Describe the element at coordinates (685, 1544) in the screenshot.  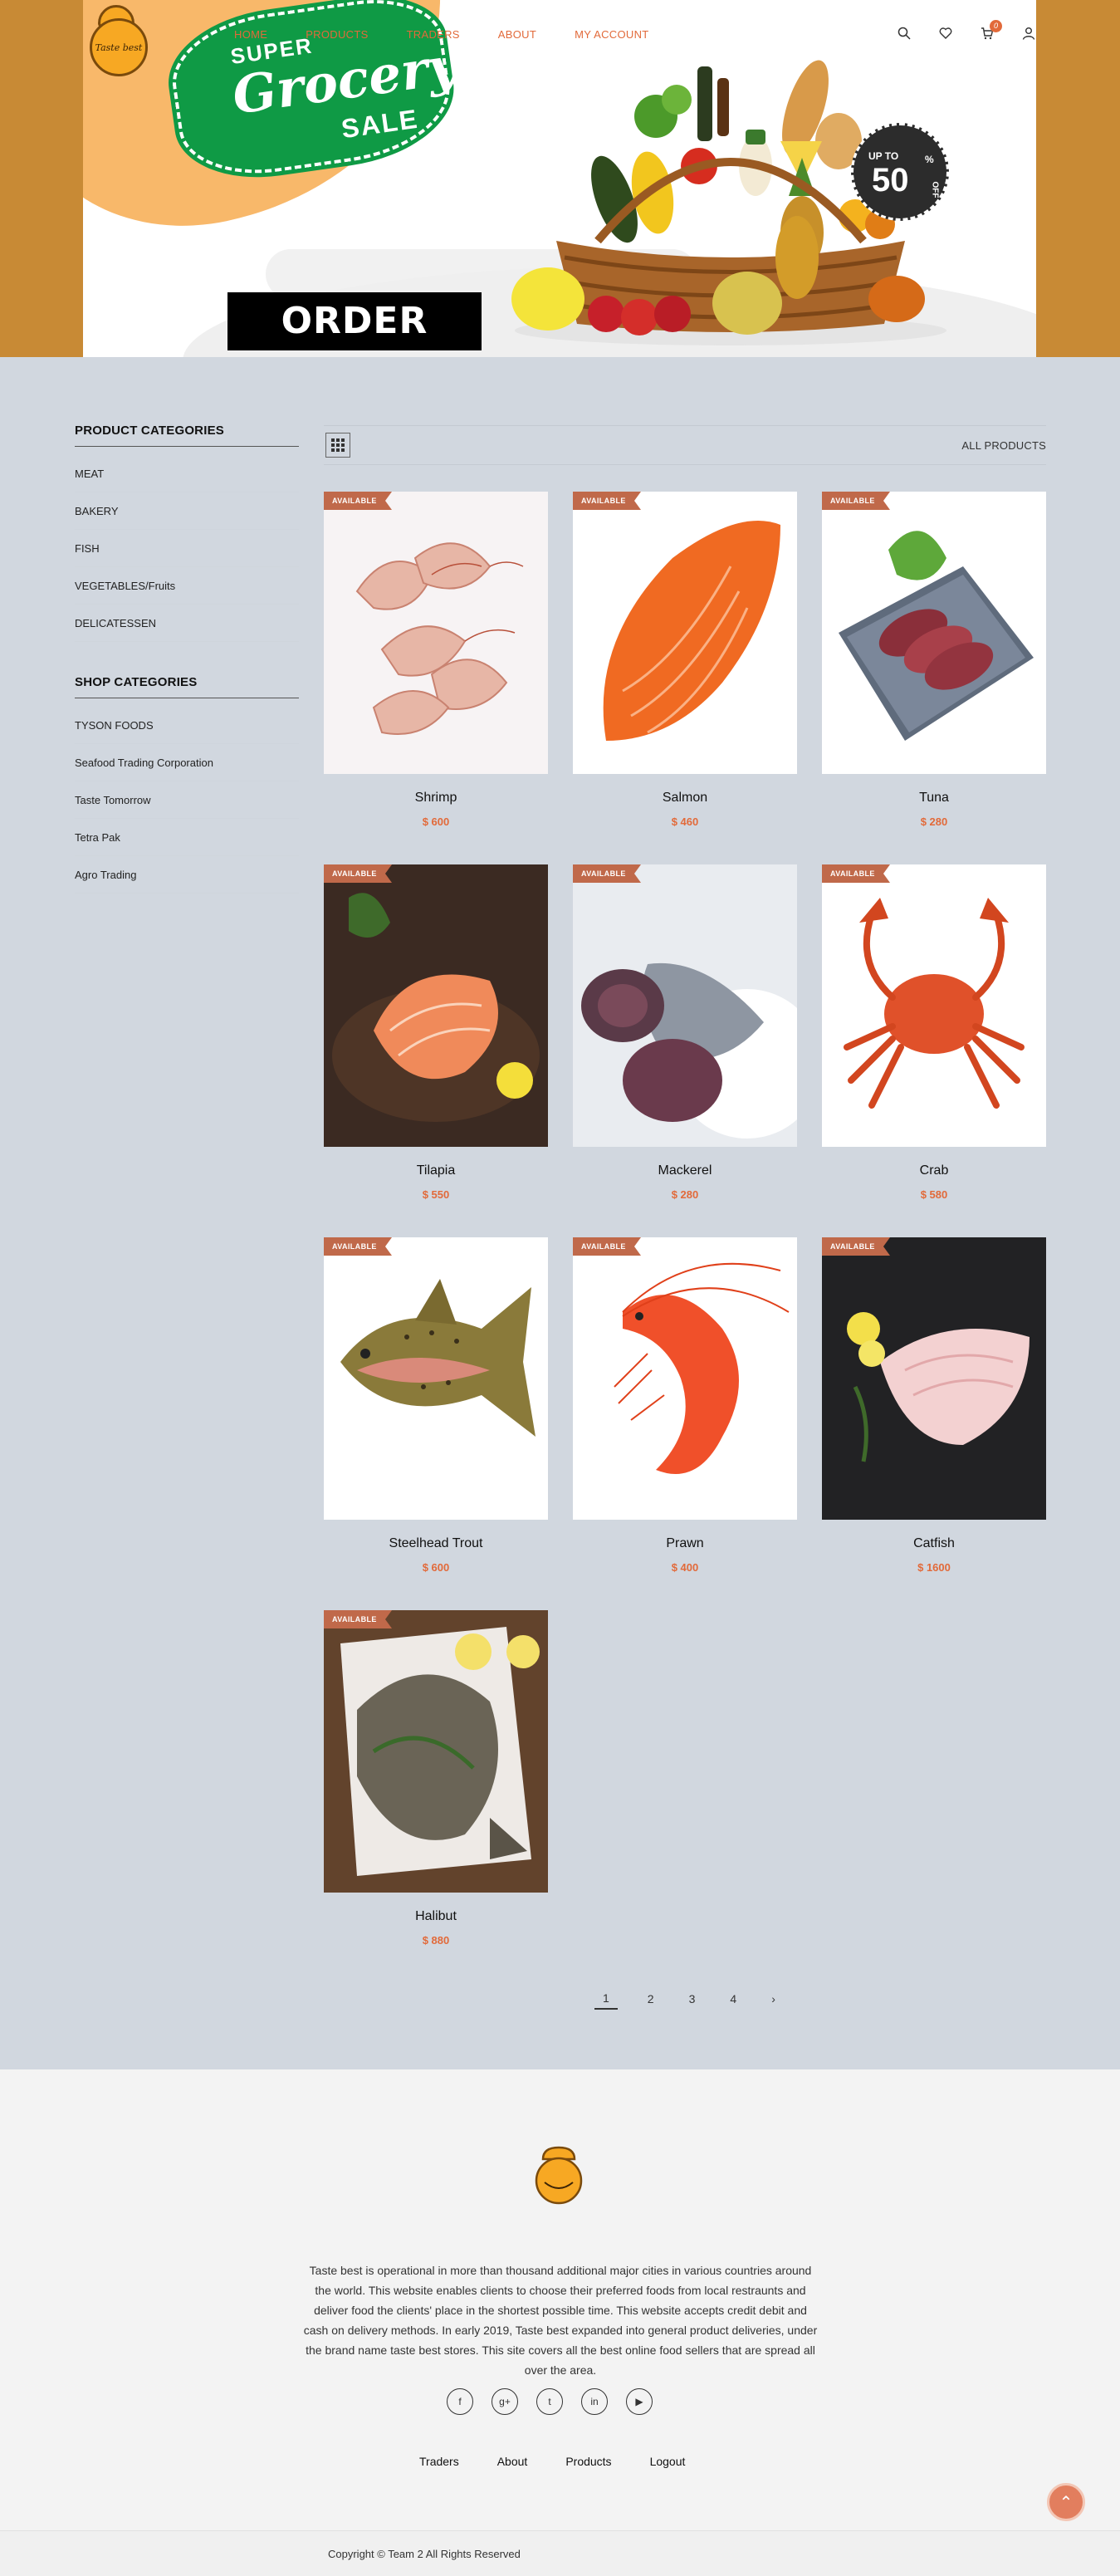
I see `product-name: Prawn` at that location.